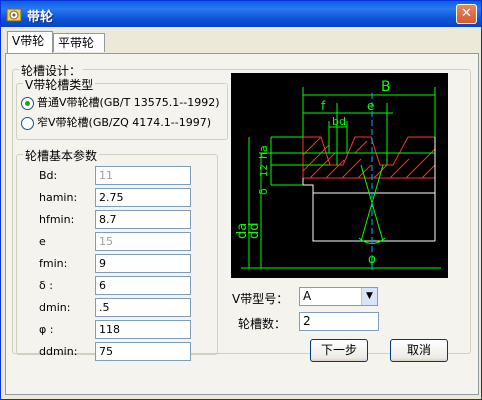  Describe the element at coordinates (262, 324) in the screenshot. I see `groove-count-label: 轮槽数：` at that location.